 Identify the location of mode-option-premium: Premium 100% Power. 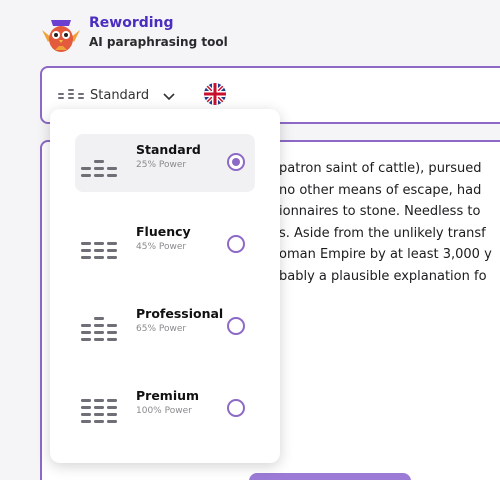
(165, 409).